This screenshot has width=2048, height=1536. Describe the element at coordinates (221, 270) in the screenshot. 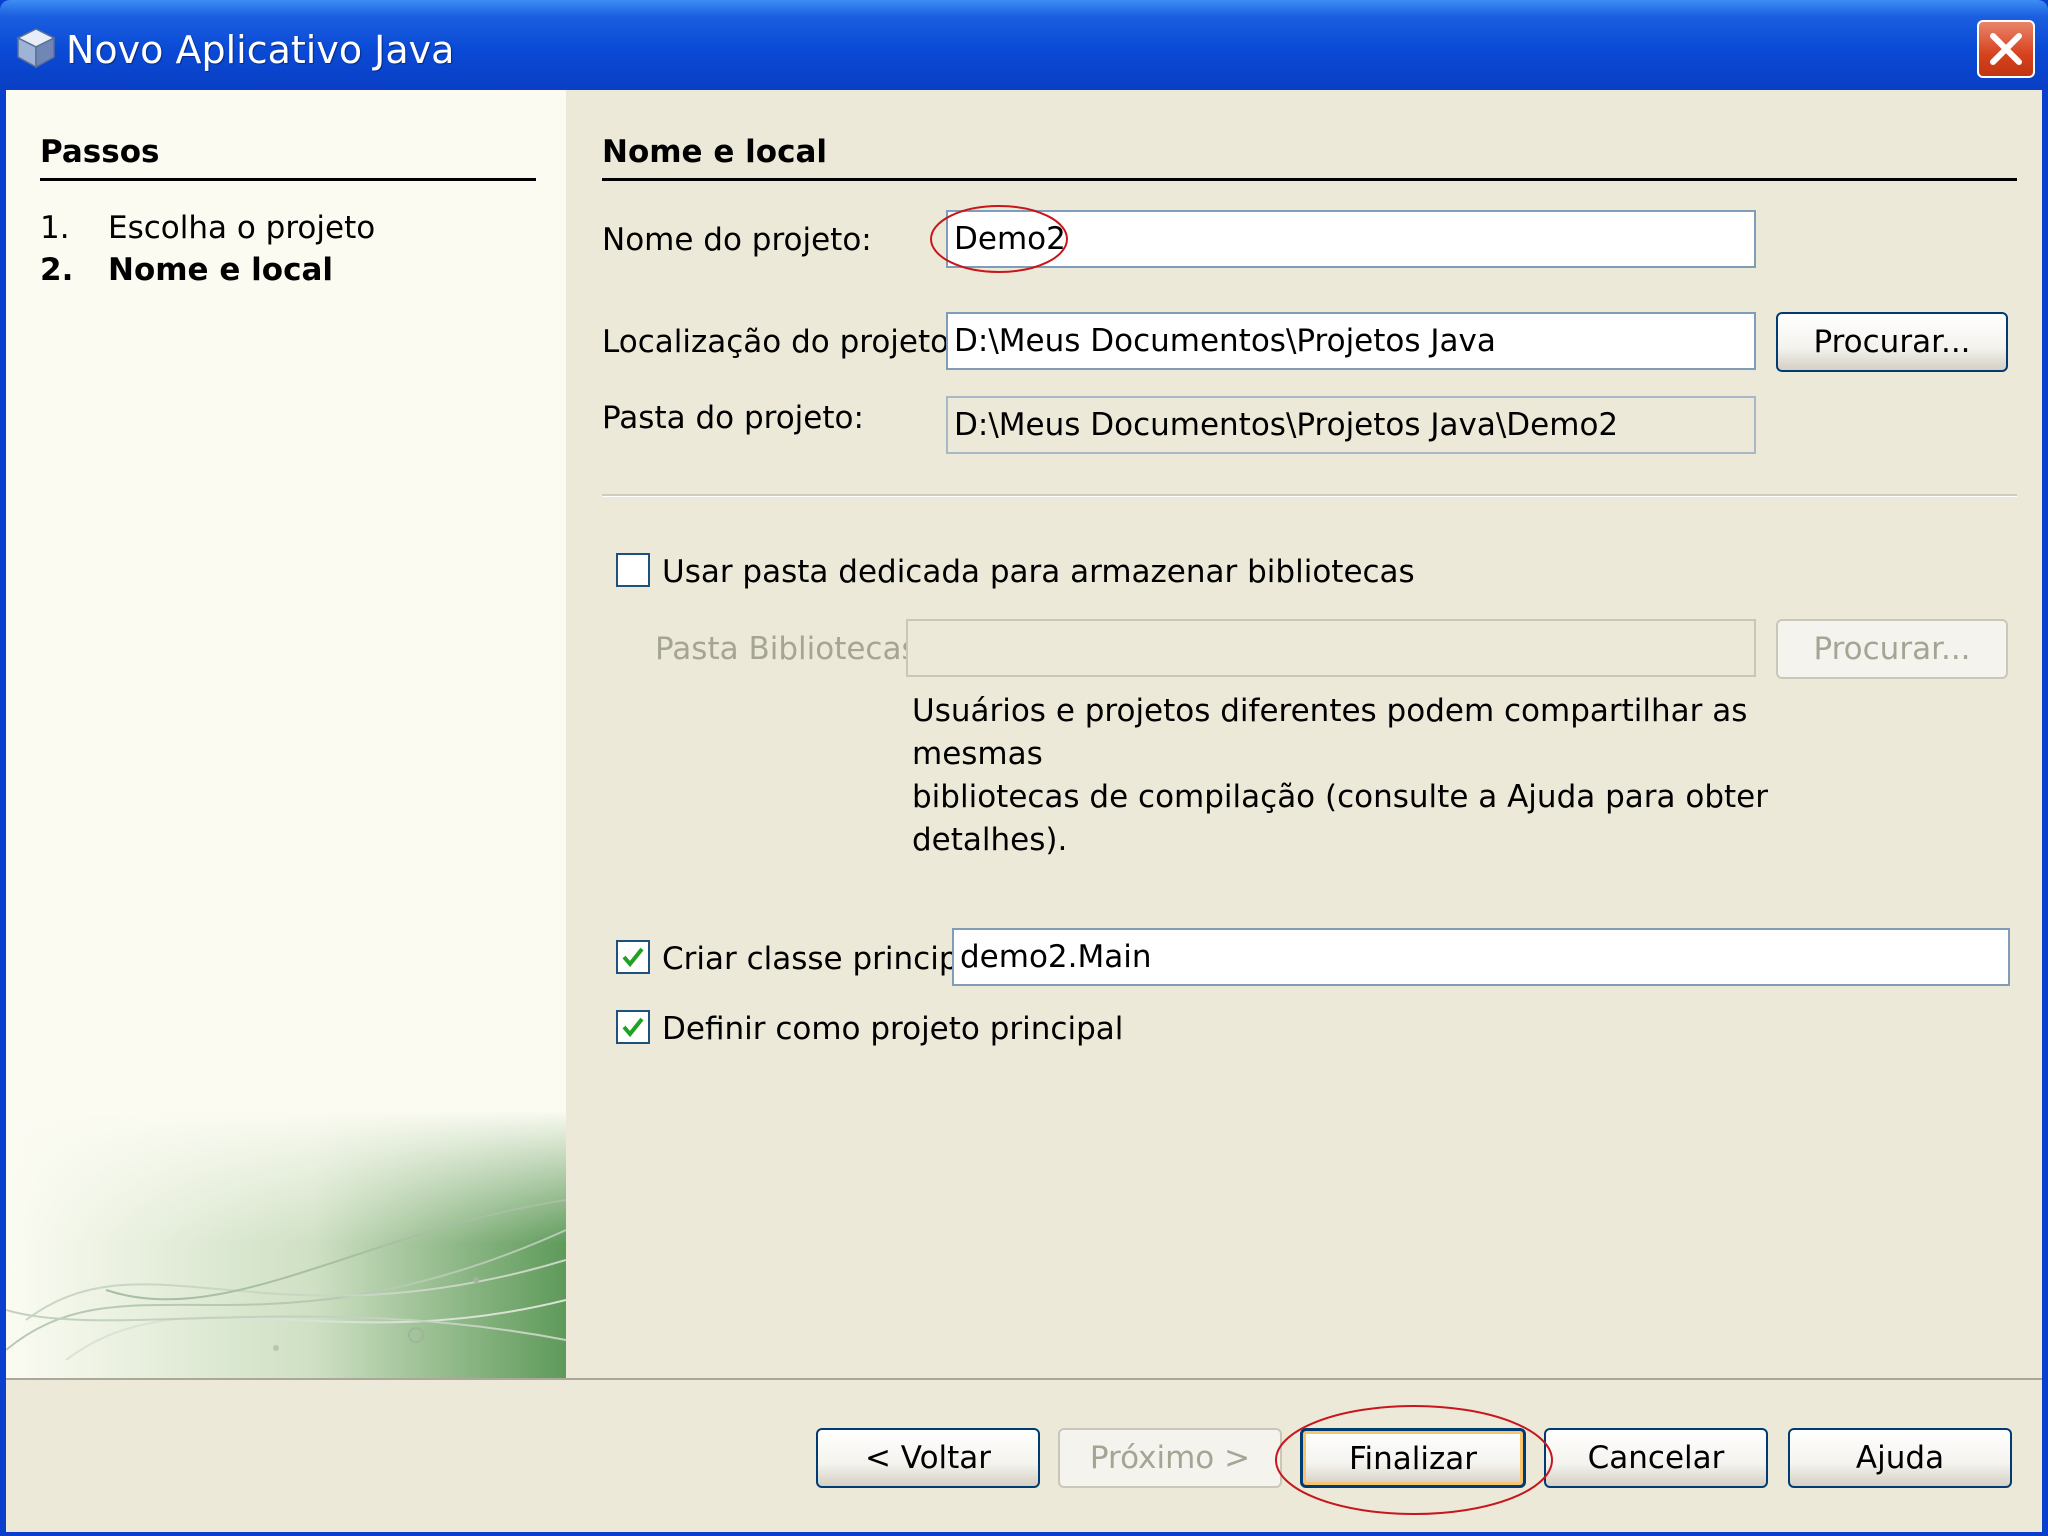

I see `step-label: Nome e local` at that location.